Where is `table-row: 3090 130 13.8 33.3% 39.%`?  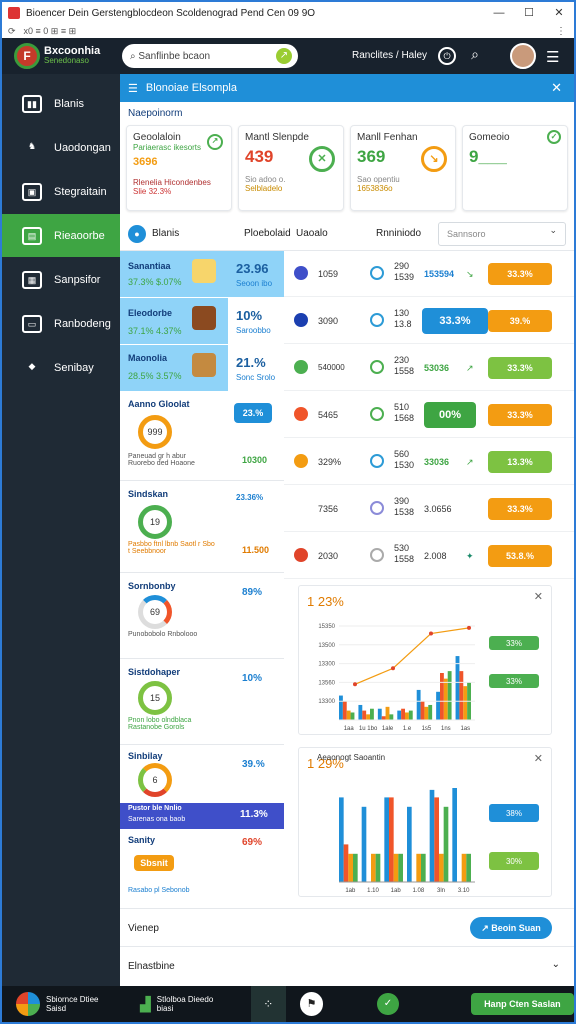 table-row: 3090 130 13.8 33.3% 39.% is located at coordinates (429, 321).